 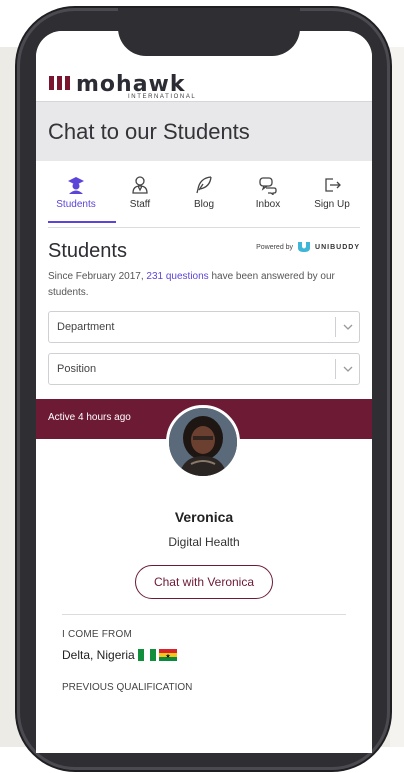 What do you see at coordinates (76, 185) in the screenshot?
I see `student-icon` at bounding box center [76, 185].